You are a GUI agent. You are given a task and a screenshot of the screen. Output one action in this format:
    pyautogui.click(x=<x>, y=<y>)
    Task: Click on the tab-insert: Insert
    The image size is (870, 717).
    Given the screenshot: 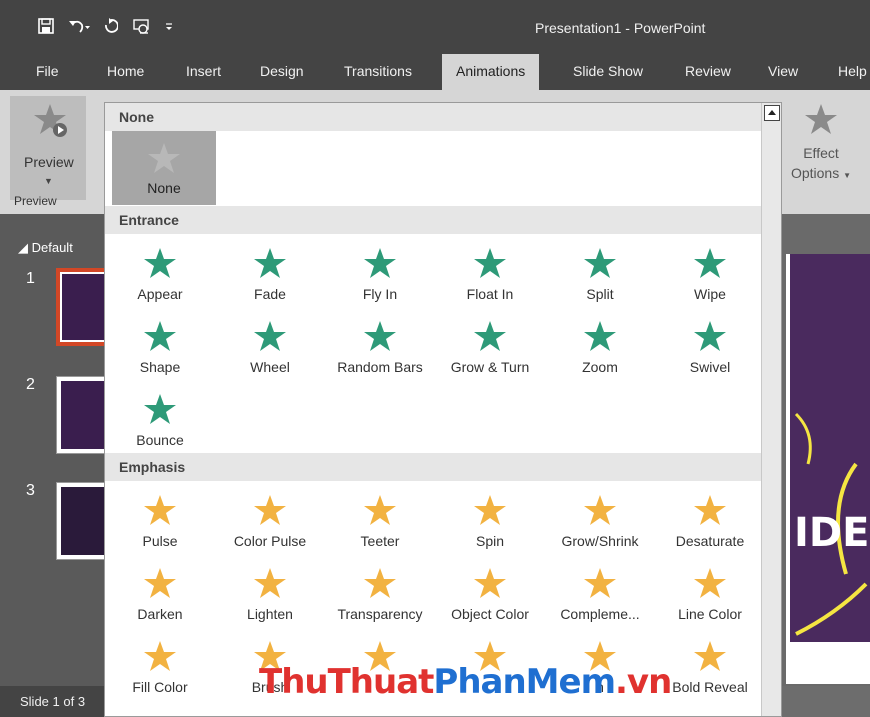 What is the action you would take?
    pyautogui.click(x=203, y=72)
    